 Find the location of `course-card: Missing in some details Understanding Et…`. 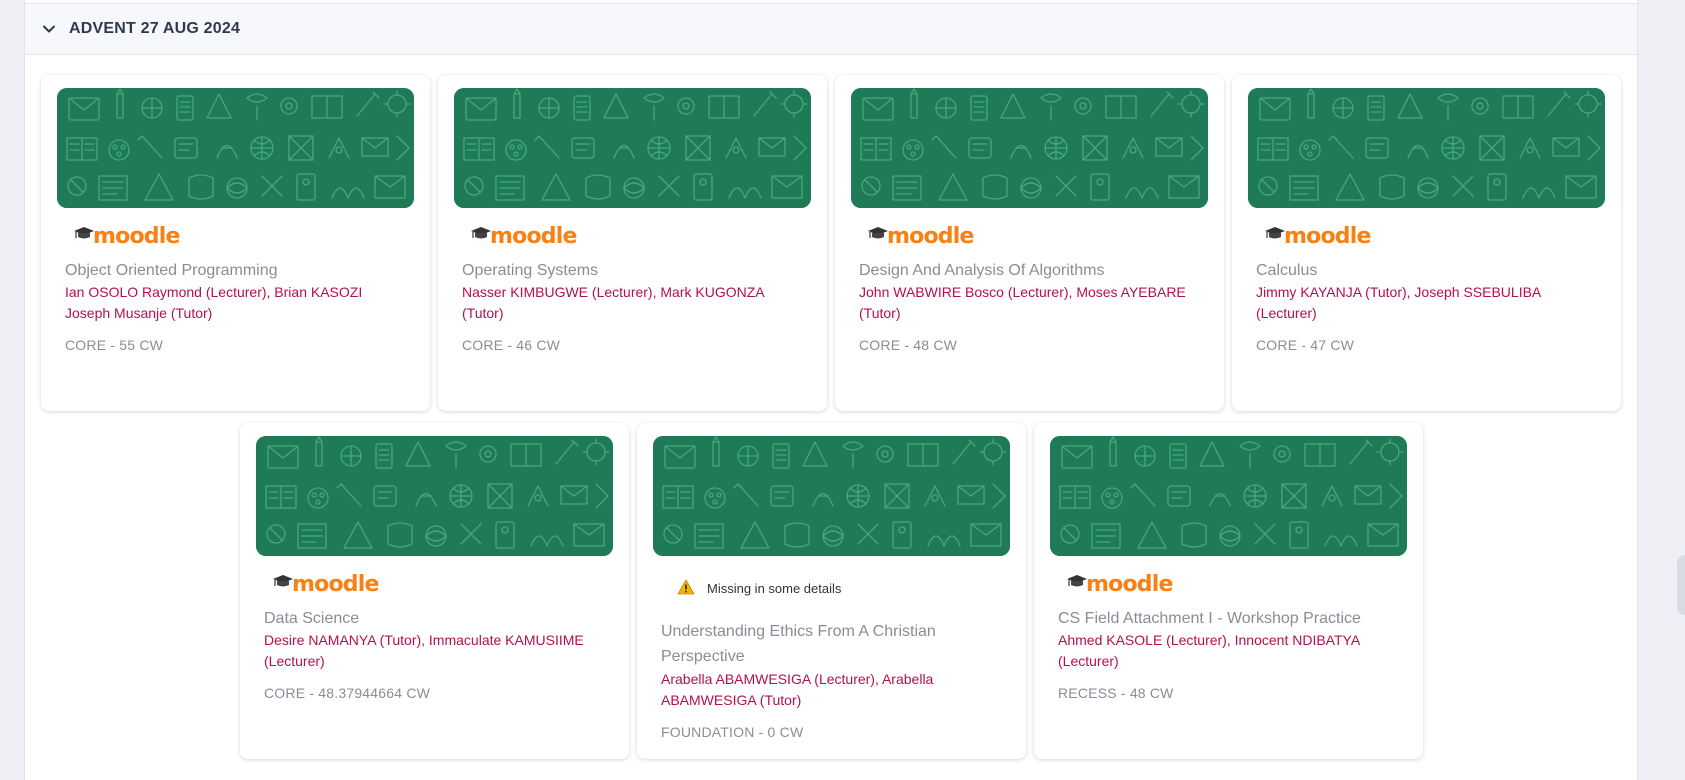

course-card: Missing in some details Understanding Et… is located at coordinates (831, 591).